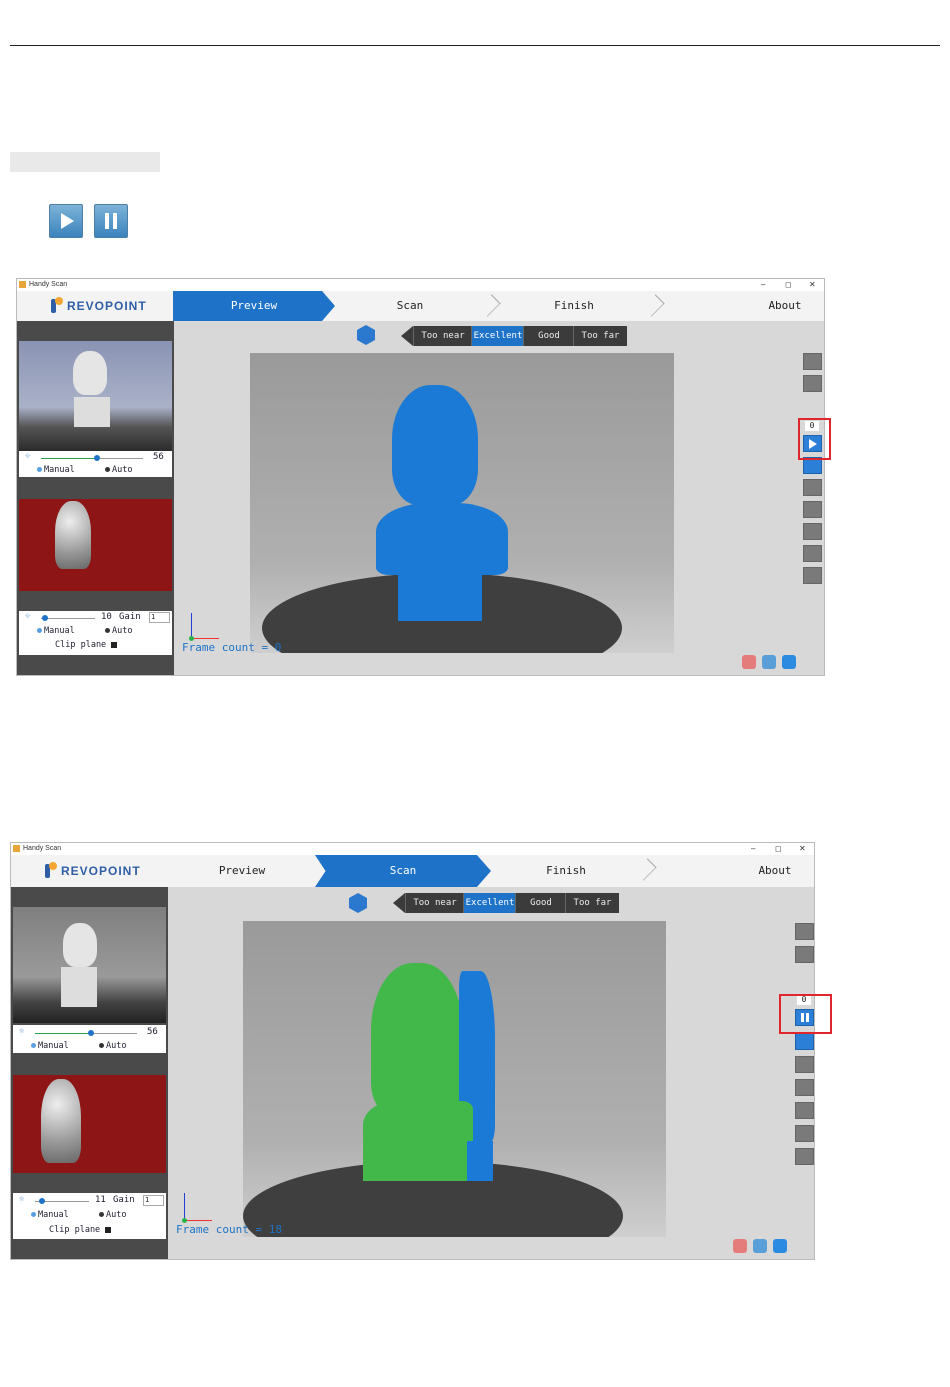 Image resolution: width=950 pixels, height=1387 pixels. What do you see at coordinates (85, 162) in the screenshot?
I see `section-heading-placeholder` at bounding box center [85, 162].